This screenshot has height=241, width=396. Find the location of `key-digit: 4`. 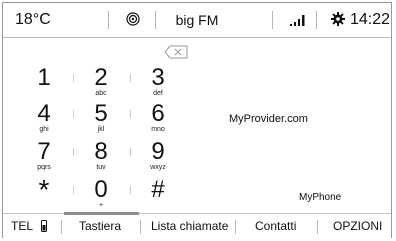

key-digit: 4 is located at coordinates (44, 113).